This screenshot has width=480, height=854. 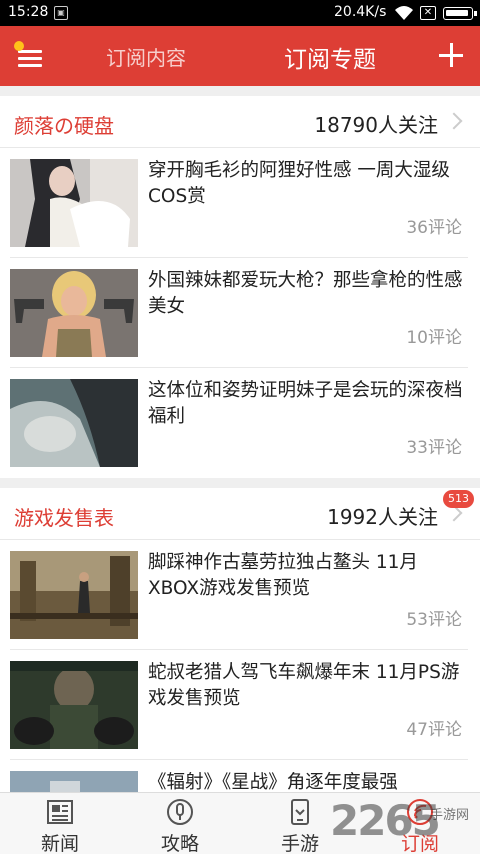 I want to click on guide-icon, so click(x=180, y=812).